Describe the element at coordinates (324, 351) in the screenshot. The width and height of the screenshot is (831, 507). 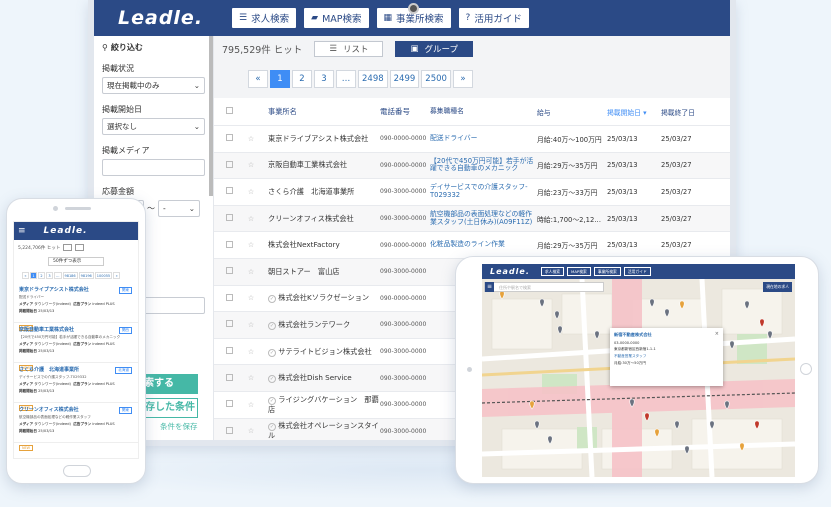
I see `office-name: サテライトビジョン株式会社` at that location.